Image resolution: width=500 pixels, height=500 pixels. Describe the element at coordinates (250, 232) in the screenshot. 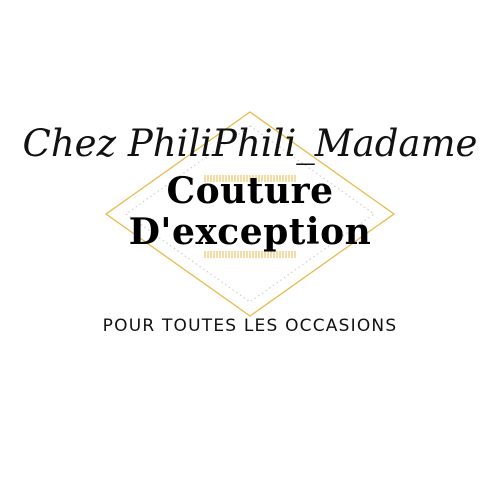

I see `title-dexception: D'exception` at that location.